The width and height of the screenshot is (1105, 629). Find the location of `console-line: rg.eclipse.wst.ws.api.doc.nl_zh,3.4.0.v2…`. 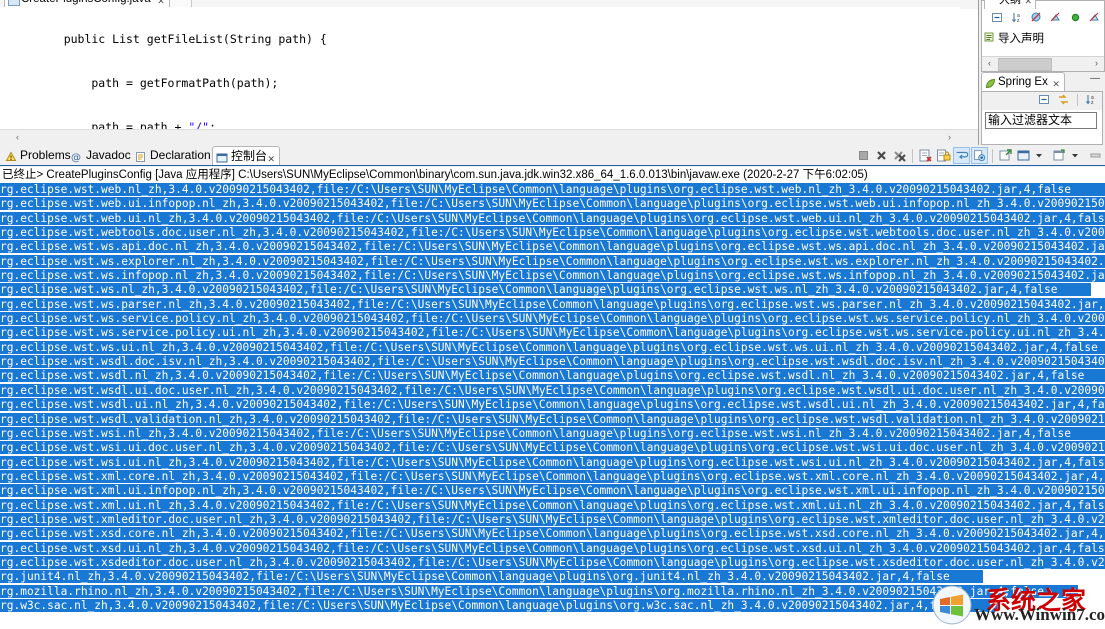

console-line: rg.eclipse.wst.ws.api.doc.nl_zh,3.4.0.v2… is located at coordinates (552, 247).